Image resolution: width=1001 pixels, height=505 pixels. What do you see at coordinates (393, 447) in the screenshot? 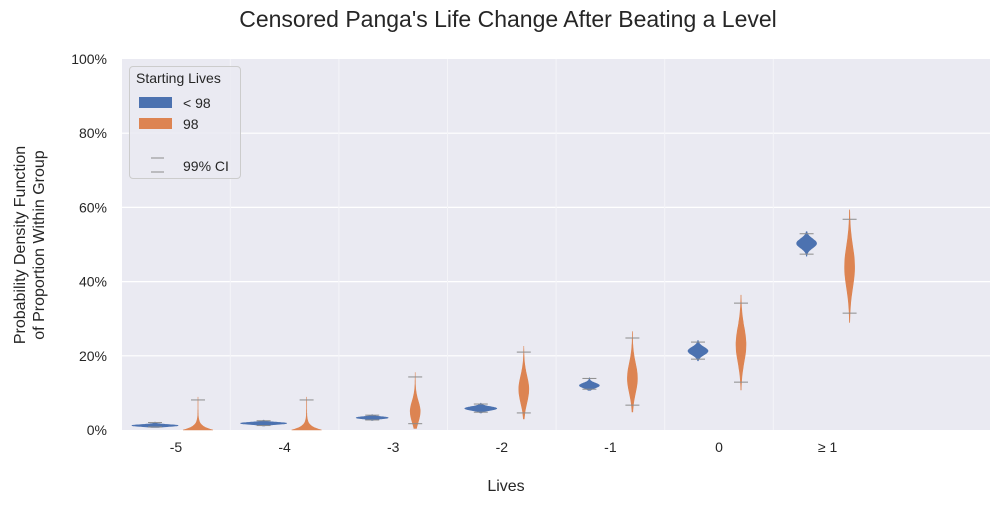
I see `x-tick-label: -3` at bounding box center [393, 447].